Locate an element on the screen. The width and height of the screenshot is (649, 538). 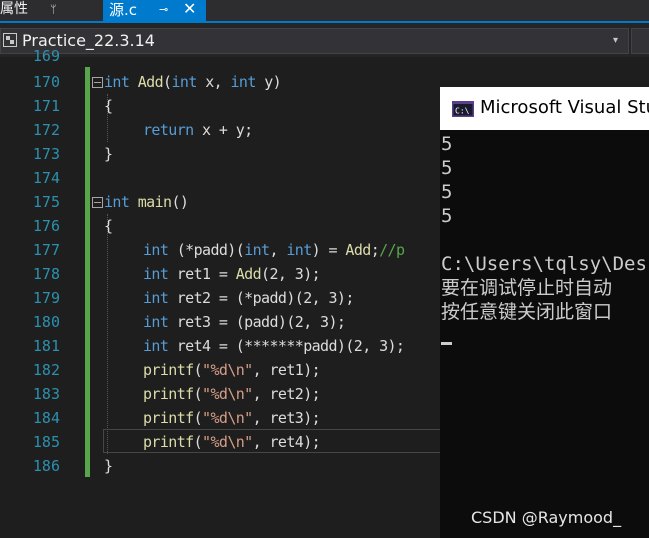
line-number: 169 is located at coordinates (46, 56).